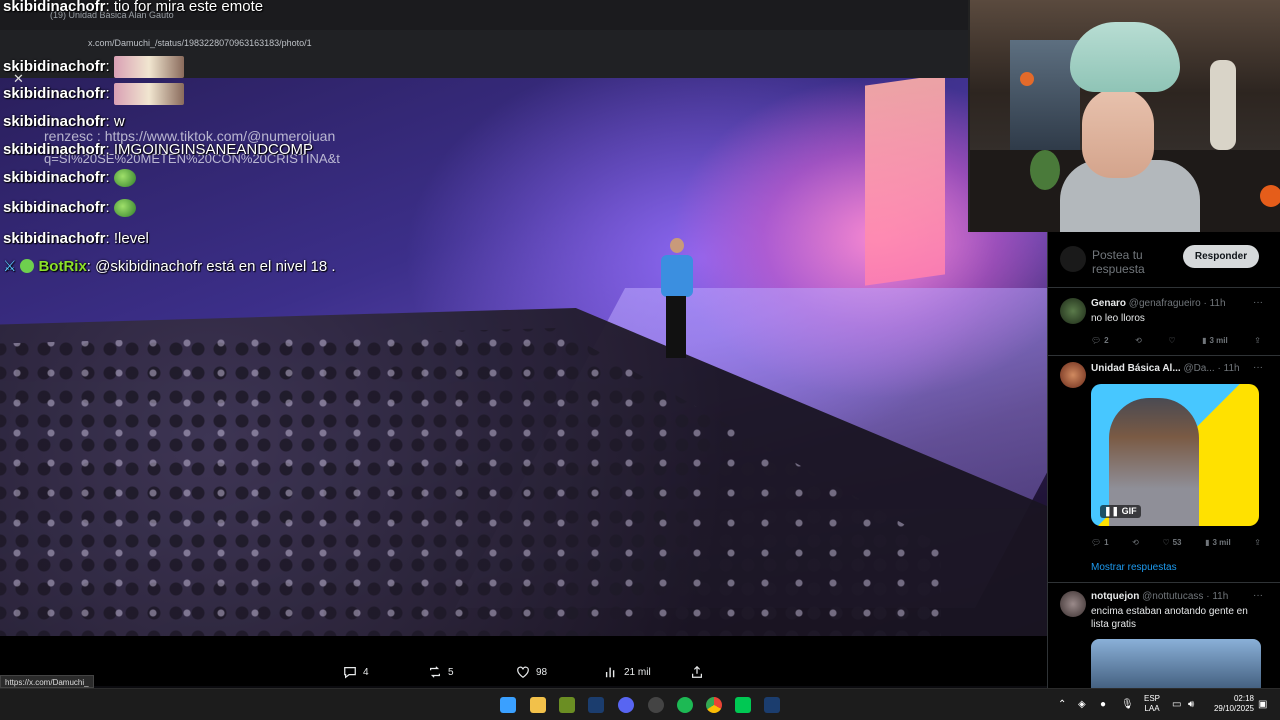  What do you see at coordinates (1045, 100) in the screenshot?
I see `window-background` at bounding box center [1045, 100].